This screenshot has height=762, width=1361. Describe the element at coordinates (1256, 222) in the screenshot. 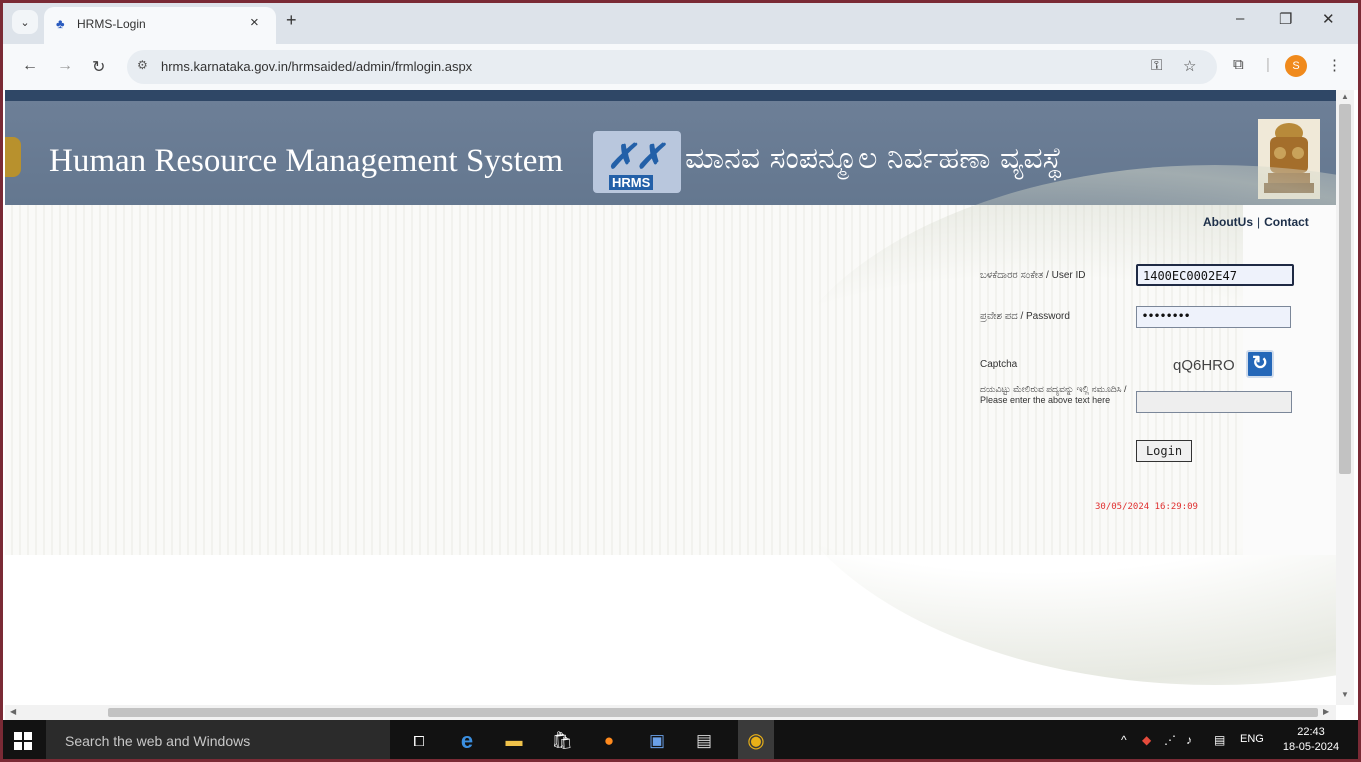

I see `top-links: AboutUs | Contact` at that location.